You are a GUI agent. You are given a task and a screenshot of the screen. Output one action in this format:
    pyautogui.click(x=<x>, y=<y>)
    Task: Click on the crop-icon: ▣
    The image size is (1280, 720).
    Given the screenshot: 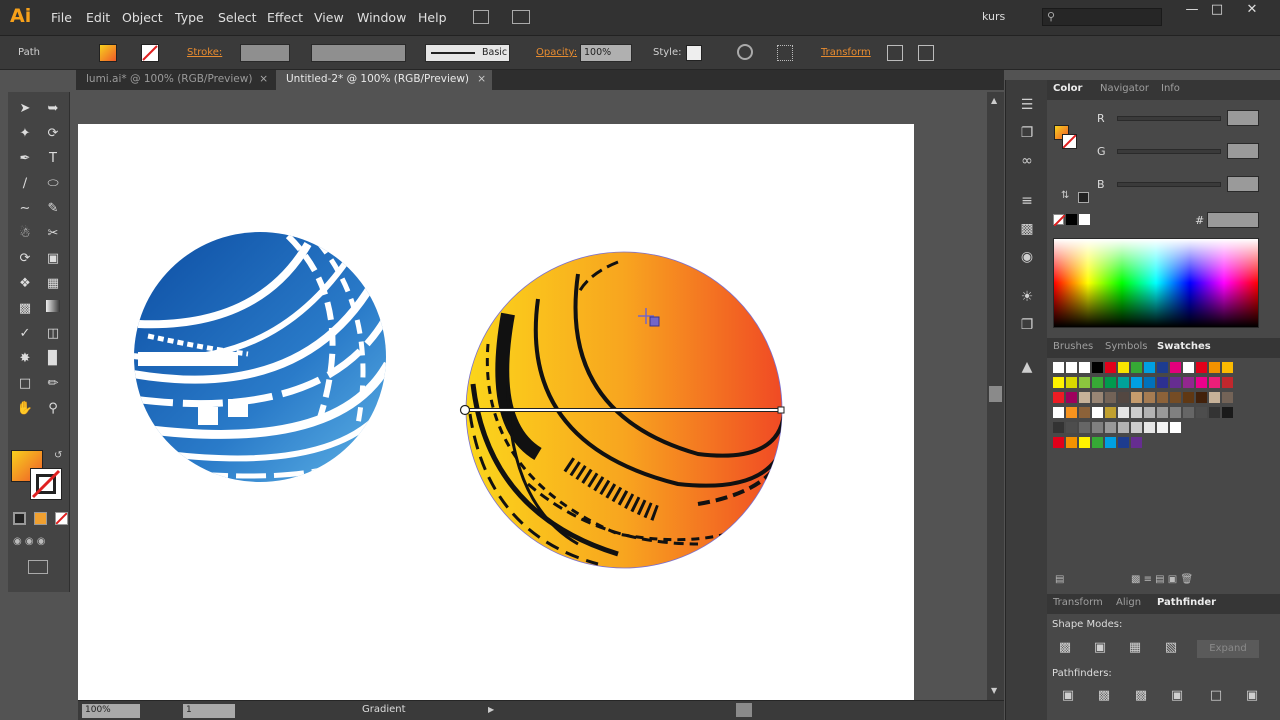 What is the action you would take?
    pyautogui.click(x=1177, y=697)
    